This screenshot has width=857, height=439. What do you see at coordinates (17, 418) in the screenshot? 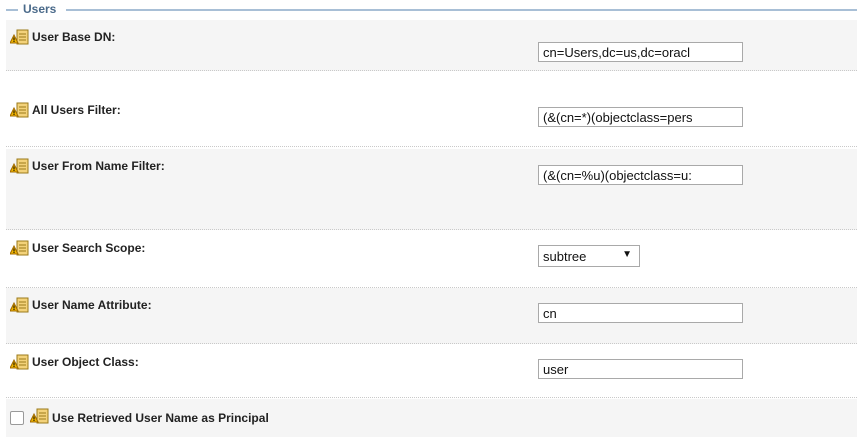
I see `use-retrieved-user-name-checkbox` at bounding box center [17, 418].